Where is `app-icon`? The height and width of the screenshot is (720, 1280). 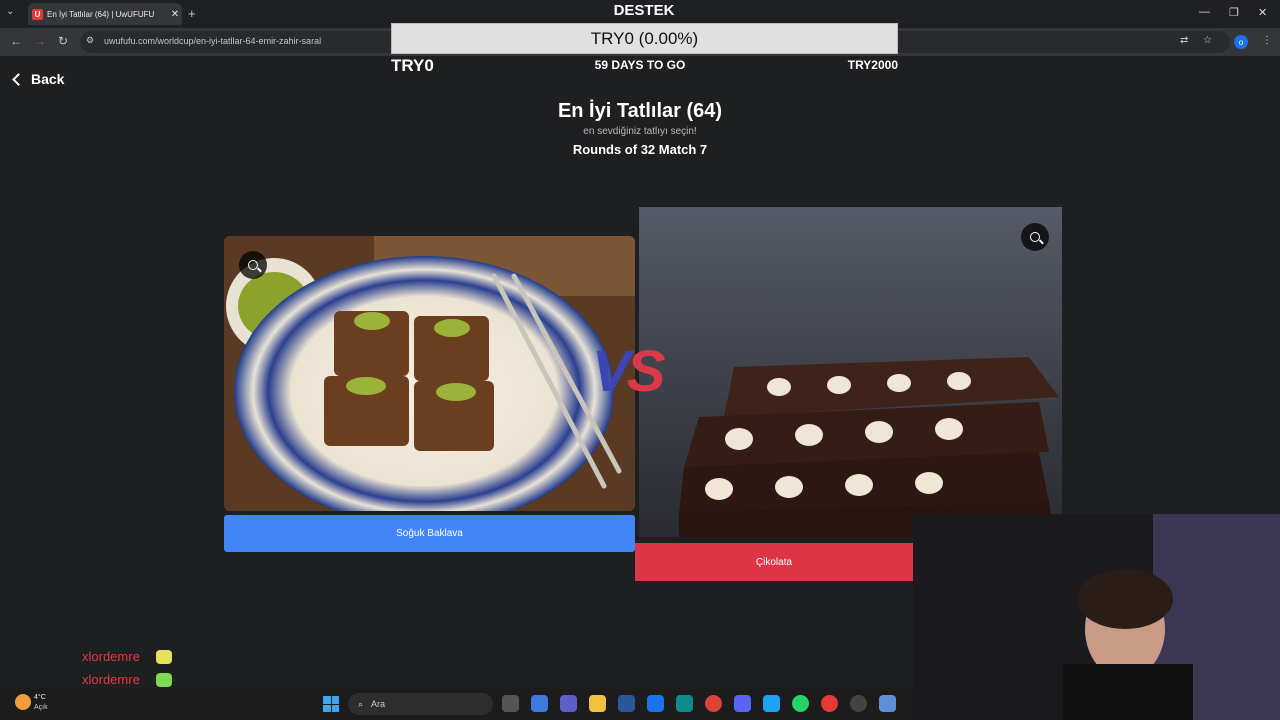
app-icon is located at coordinates (887, 703).